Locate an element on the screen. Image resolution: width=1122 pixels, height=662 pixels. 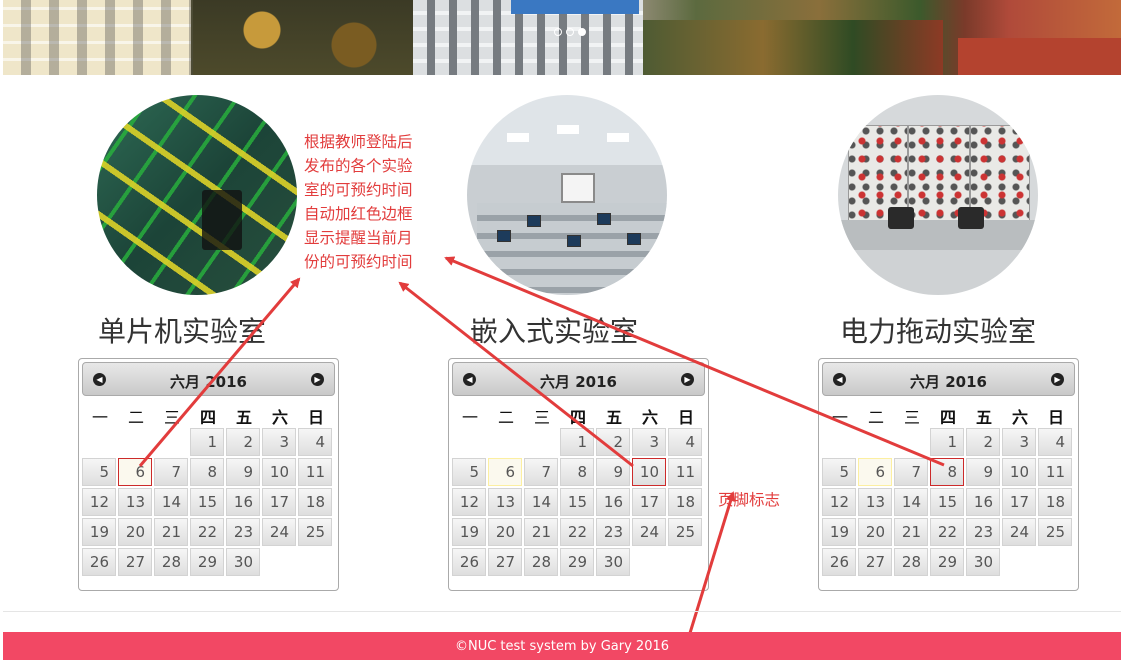
lab-image-embedded is located at coordinates (567, 195).